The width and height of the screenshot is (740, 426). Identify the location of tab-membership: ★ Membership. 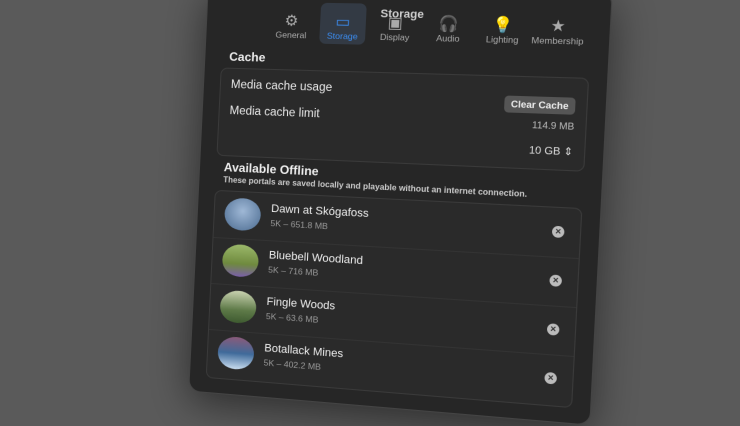
(557, 28).